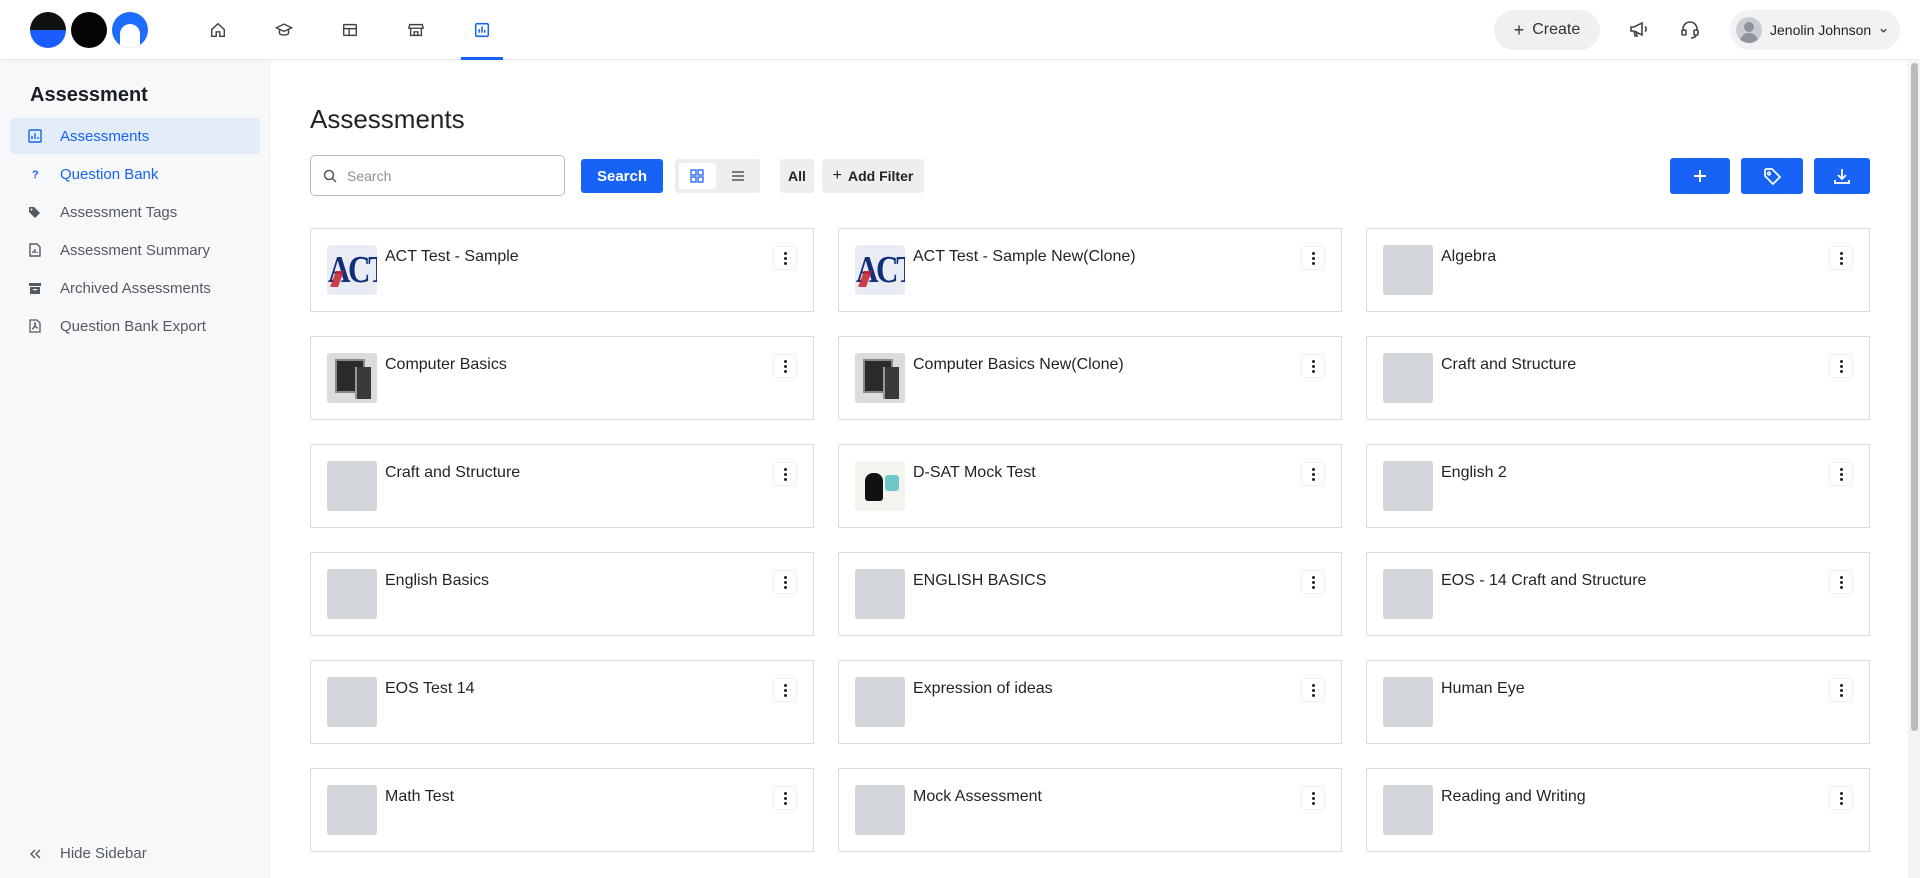  What do you see at coordinates (1474, 473) in the screenshot?
I see `assessment-title: English 2` at bounding box center [1474, 473].